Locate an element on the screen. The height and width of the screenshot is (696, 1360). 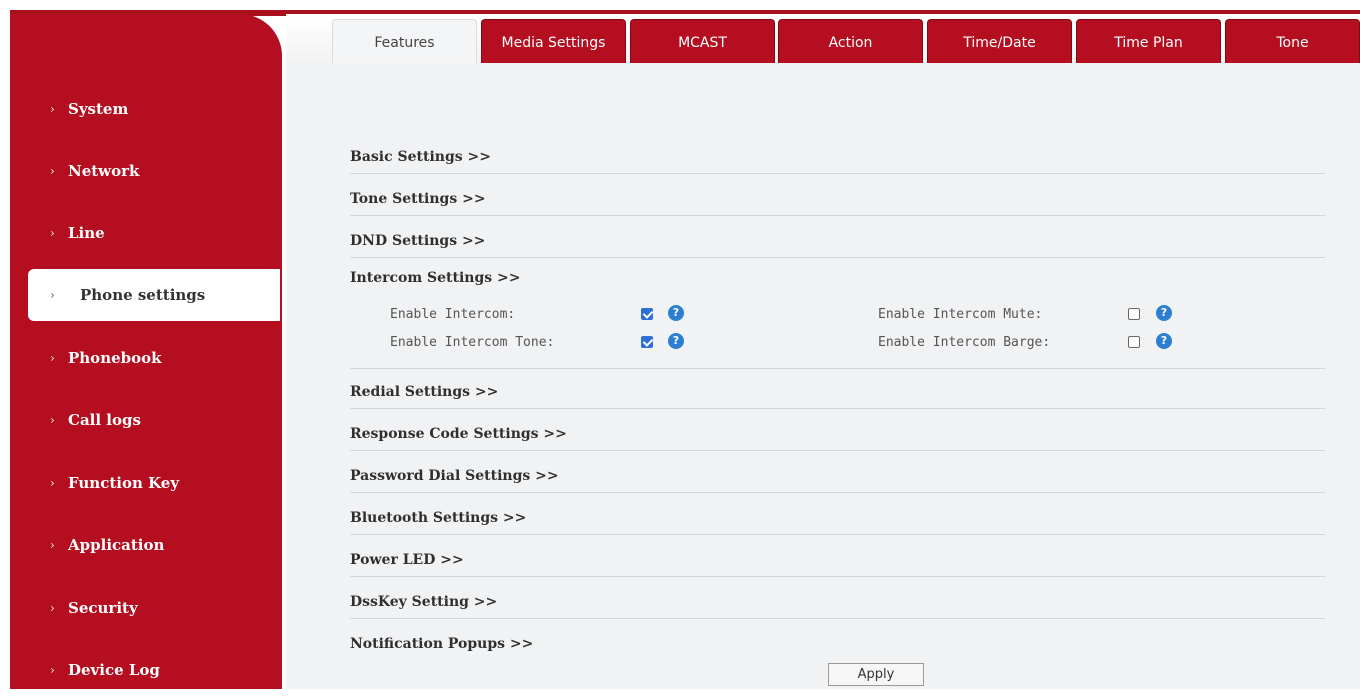
section-password-dial-settings: Password Dial Settings >> is located at coordinates (837, 472).